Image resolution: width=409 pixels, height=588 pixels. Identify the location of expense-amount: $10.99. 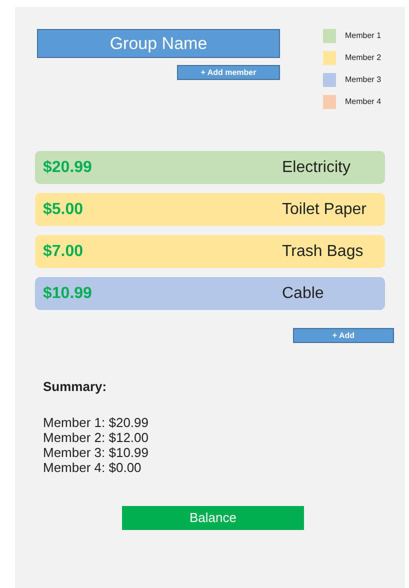
(68, 294).